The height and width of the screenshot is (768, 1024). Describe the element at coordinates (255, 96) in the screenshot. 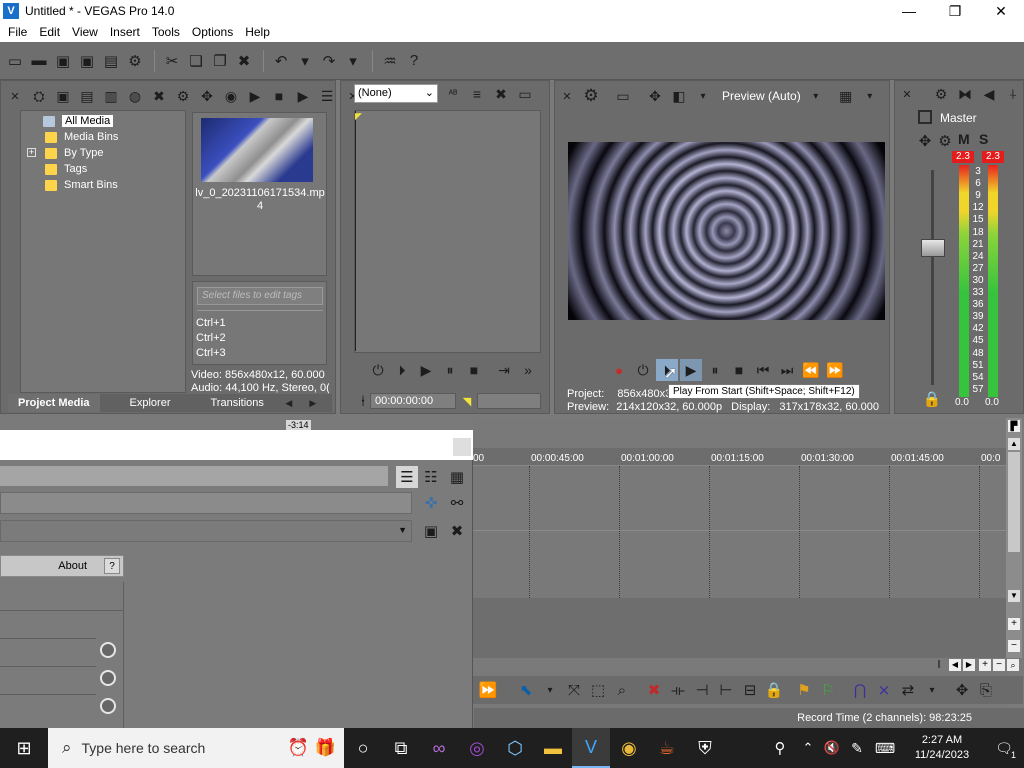

I see `play-media-icon: ▶` at that location.